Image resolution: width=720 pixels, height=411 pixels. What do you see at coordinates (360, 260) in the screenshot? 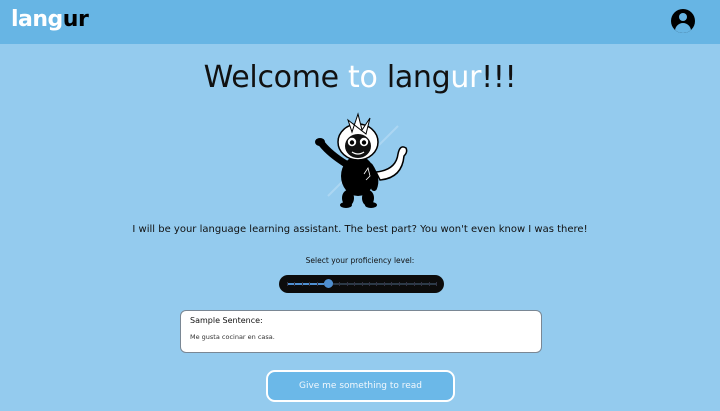
I see `proficiency-label: Select your proficiency level:` at bounding box center [360, 260].